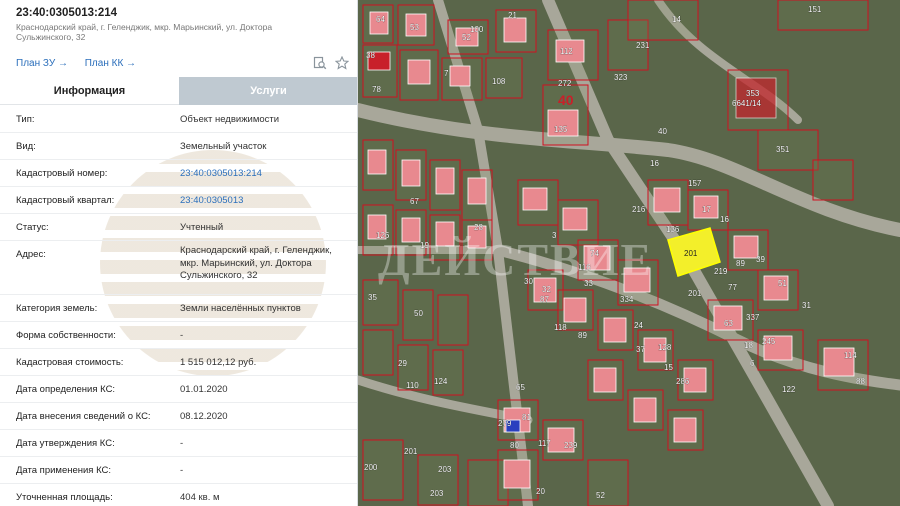 This screenshot has width=900, height=506. What do you see at coordinates (512, 15) in the screenshot?
I see `parcel-label: 21` at bounding box center [512, 15].